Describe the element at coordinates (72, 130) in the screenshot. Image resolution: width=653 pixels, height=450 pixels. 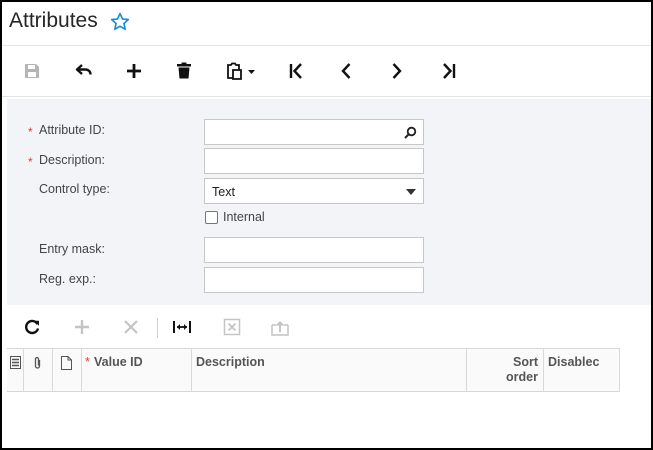
I see `attribute-id-label: Attribute ID:` at that location.